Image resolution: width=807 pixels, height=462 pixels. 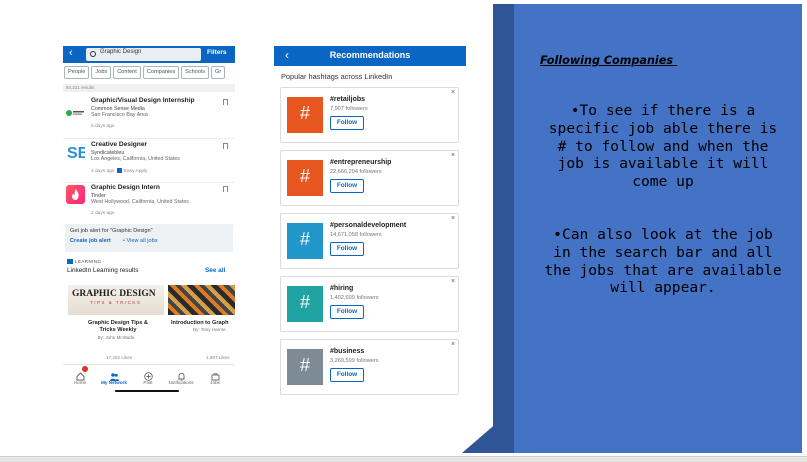 I want to click on hashtag-name: #personaldevelopment, so click(x=368, y=225).